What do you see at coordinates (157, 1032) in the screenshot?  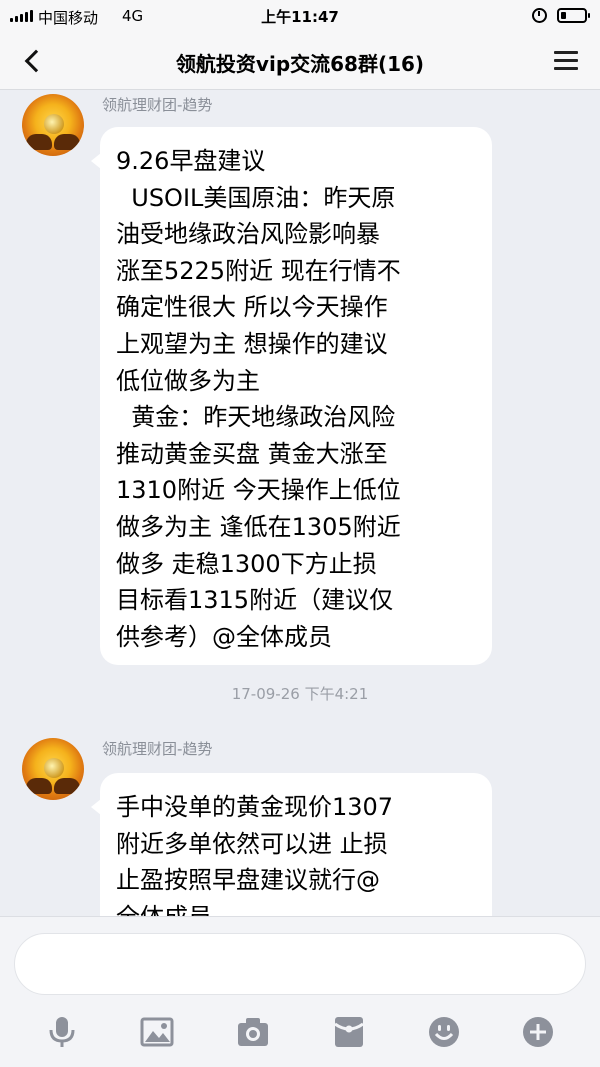 I see `image-icon` at bounding box center [157, 1032].